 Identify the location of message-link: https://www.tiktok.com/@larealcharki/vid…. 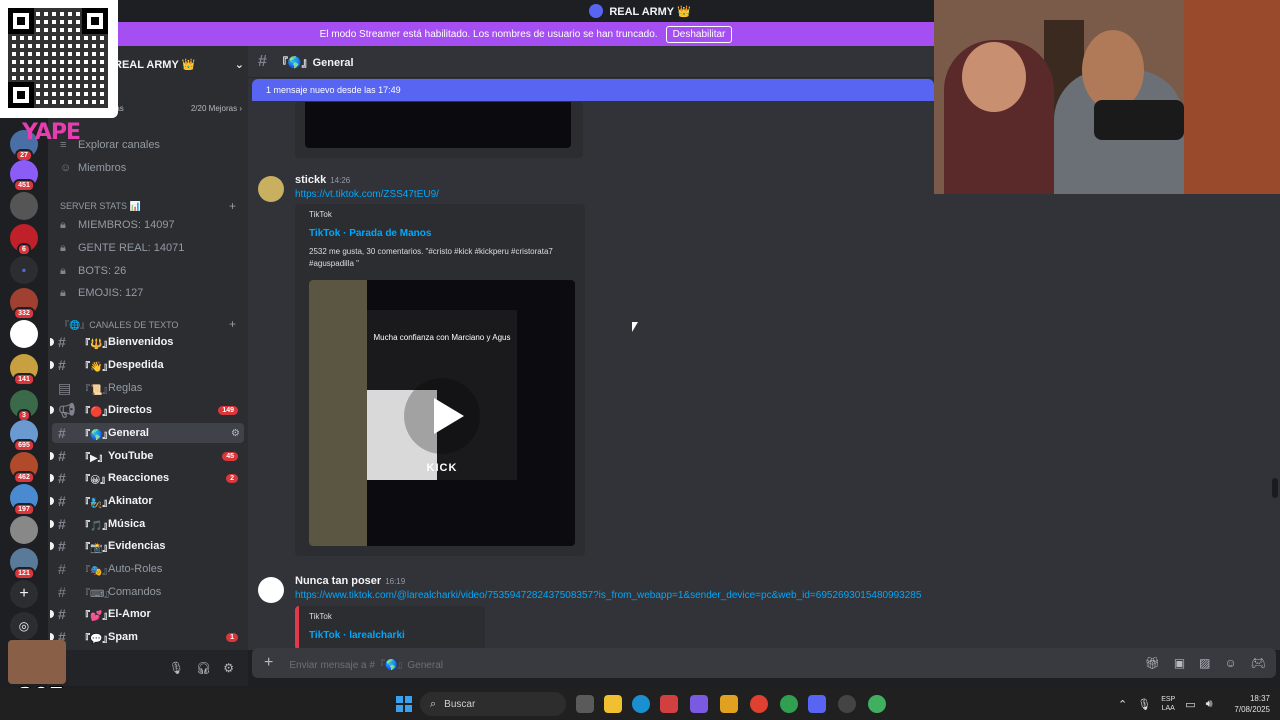
(608, 595).